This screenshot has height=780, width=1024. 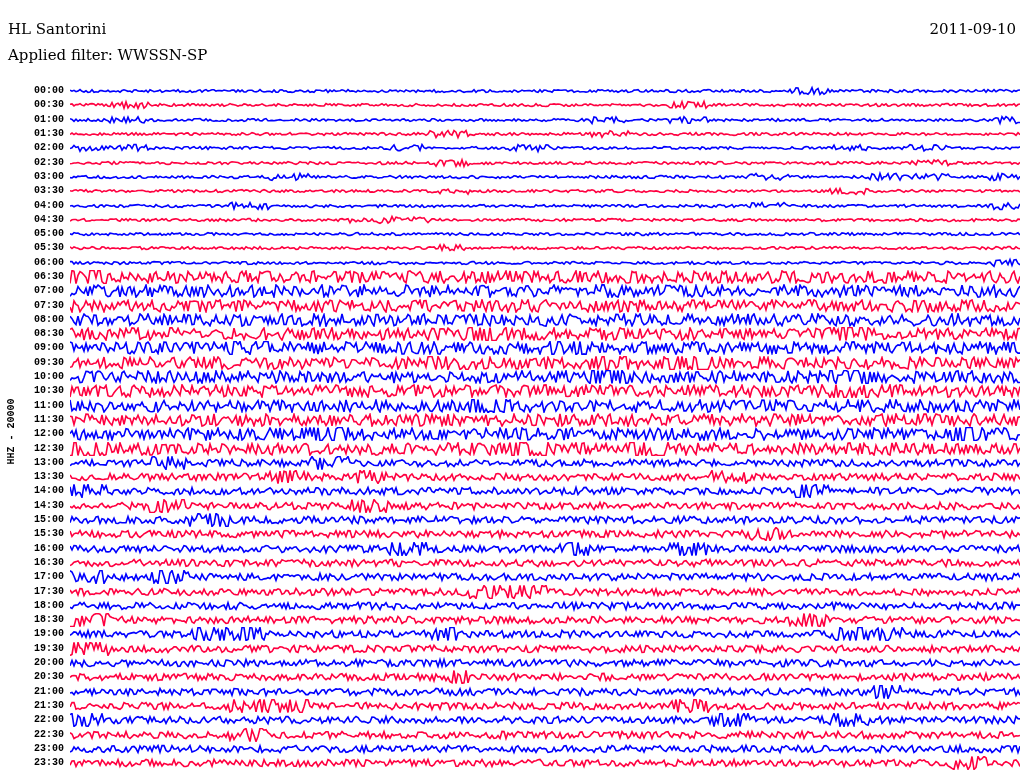 What do you see at coordinates (49, 691) in the screenshot?
I see `time-label: 21:00` at bounding box center [49, 691].